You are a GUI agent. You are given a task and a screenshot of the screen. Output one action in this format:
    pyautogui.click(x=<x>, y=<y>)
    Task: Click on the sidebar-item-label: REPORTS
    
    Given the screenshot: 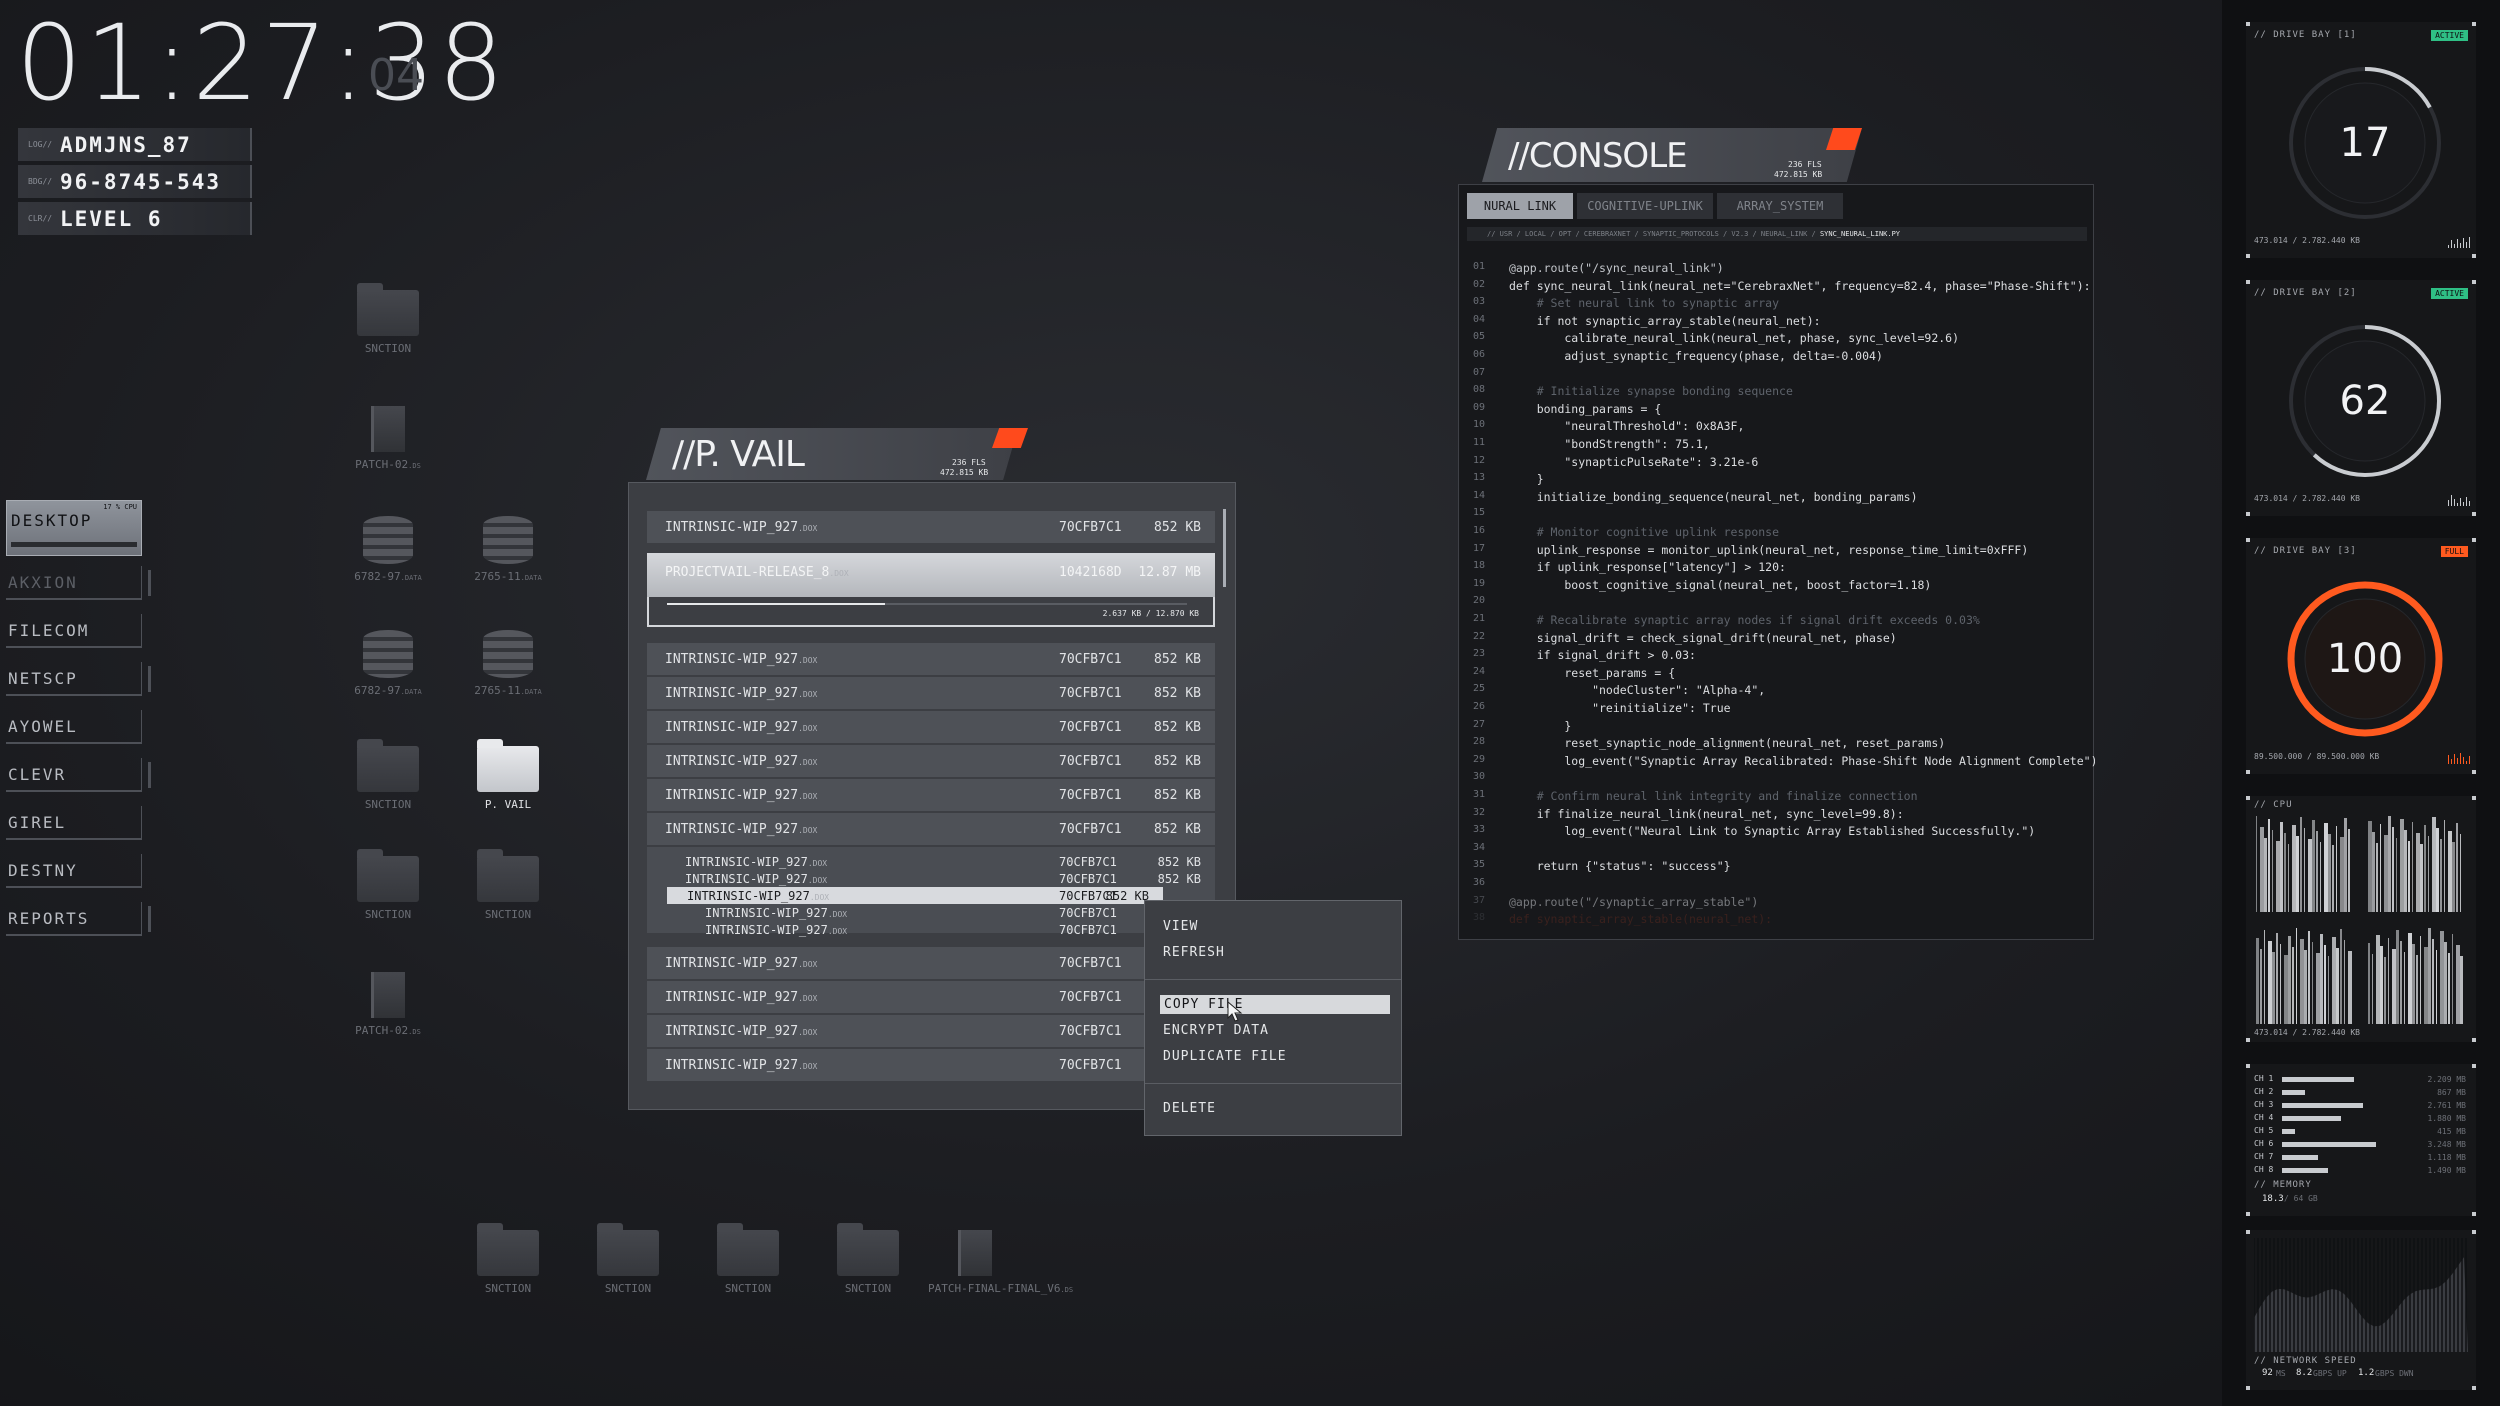 What is the action you would take?
    pyautogui.click(x=49, y=918)
    